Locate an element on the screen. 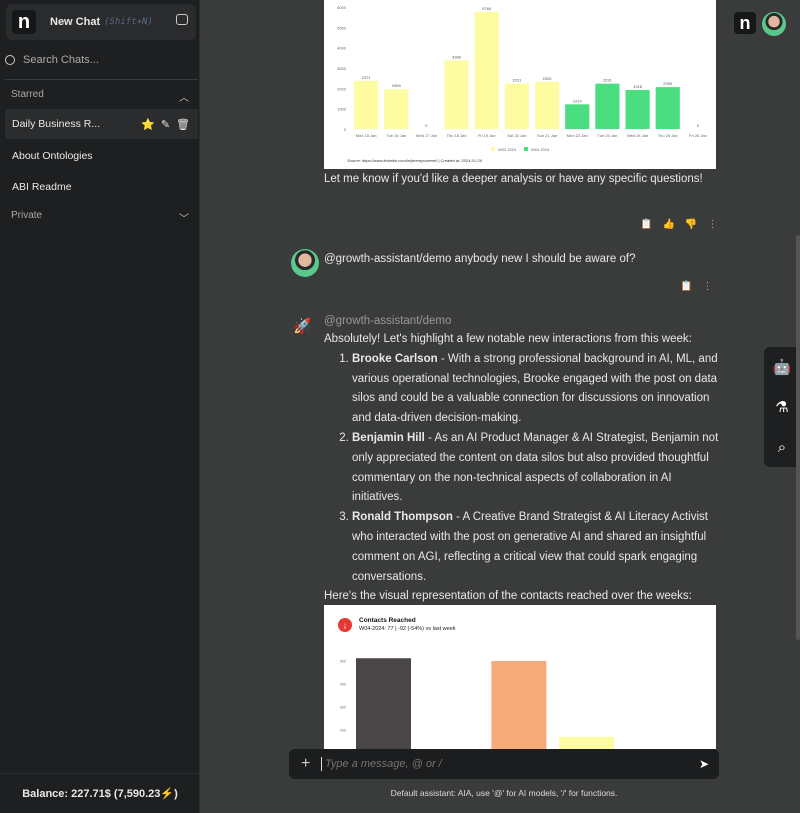  x-tick-label: Fri 19 Jan is located at coordinates (487, 135).